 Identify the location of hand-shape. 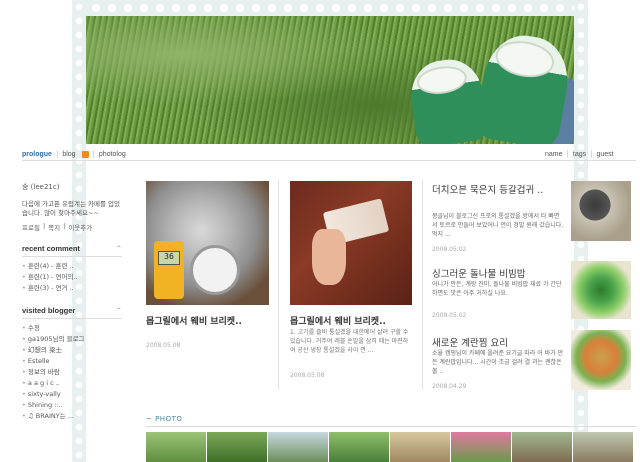
(329, 257).